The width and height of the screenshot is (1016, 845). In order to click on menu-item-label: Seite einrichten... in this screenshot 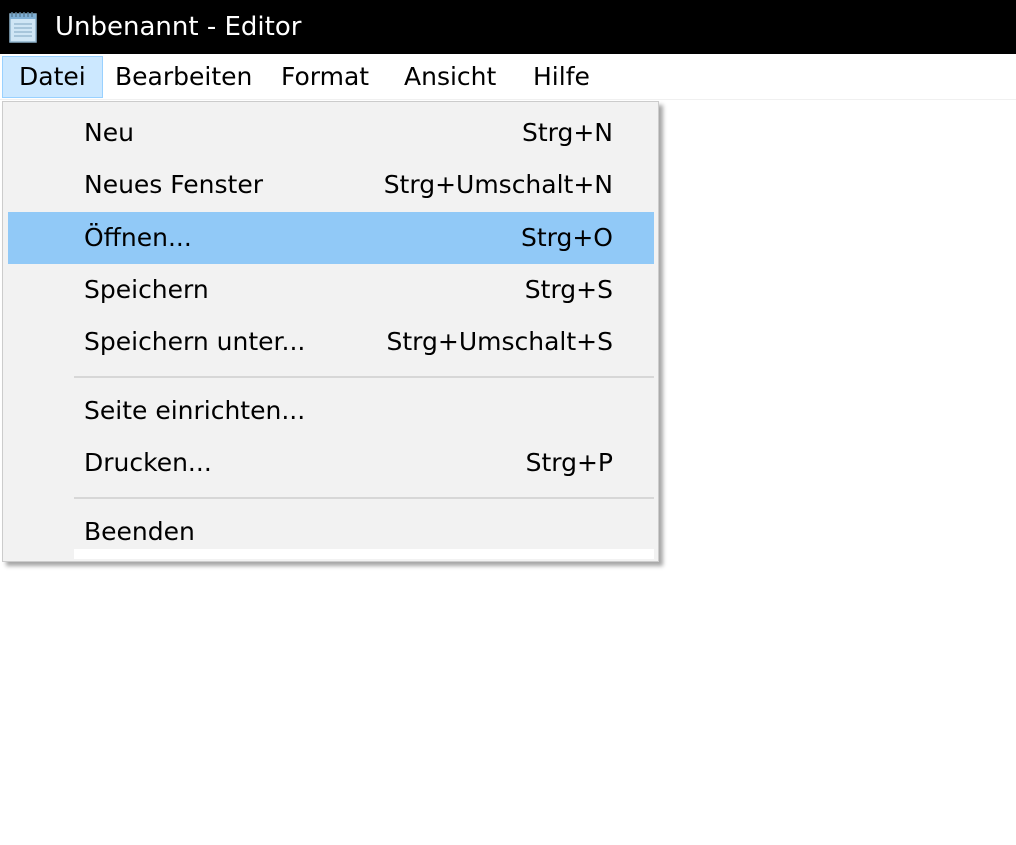, I will do `click(195, 410)`.